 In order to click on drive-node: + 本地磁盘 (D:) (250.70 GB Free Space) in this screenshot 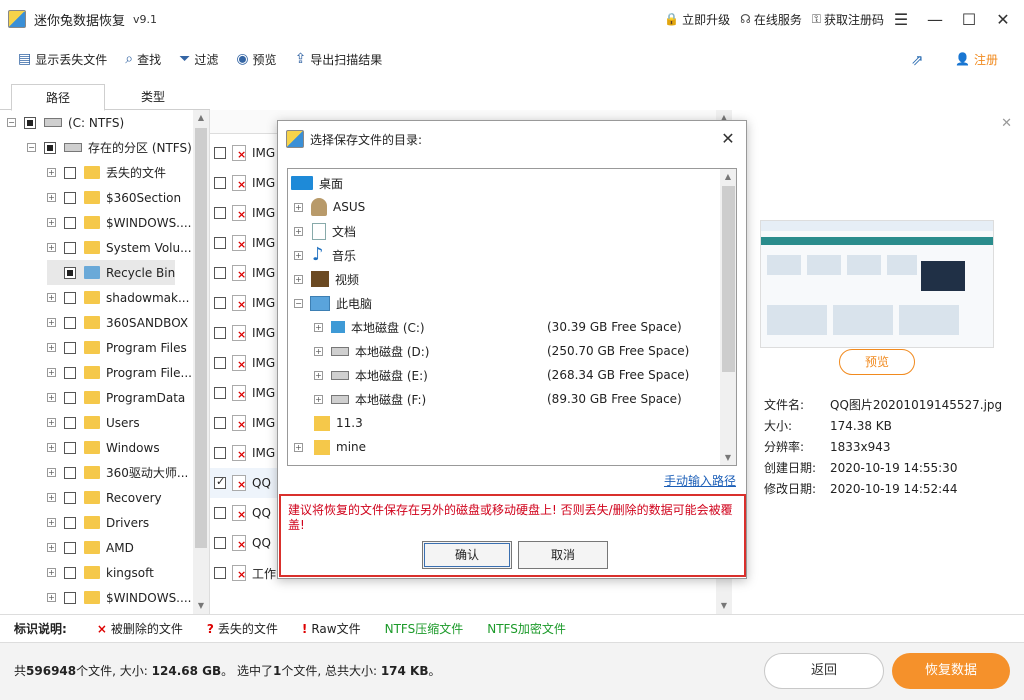, I will do `click(514, 351)`.